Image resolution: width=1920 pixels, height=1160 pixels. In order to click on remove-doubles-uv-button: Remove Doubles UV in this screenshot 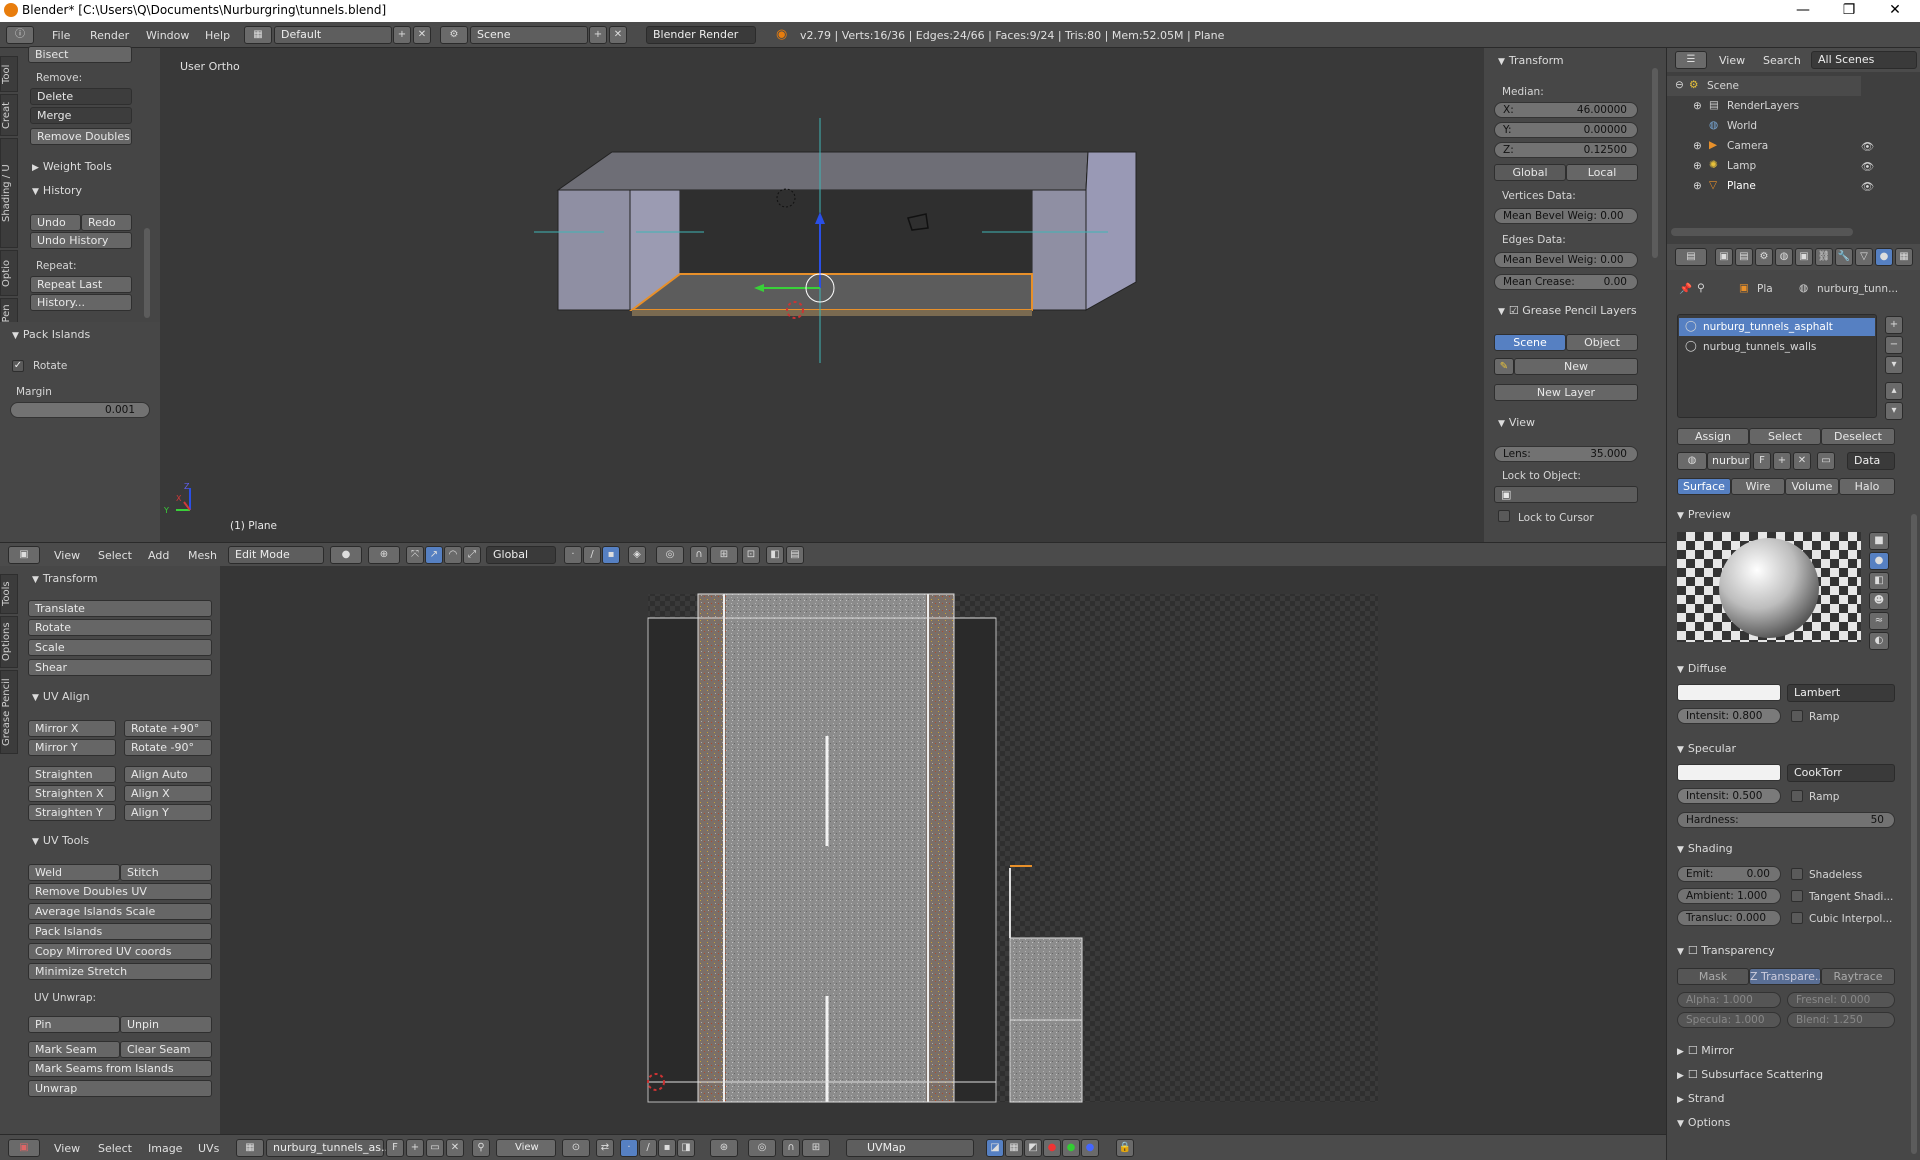, I will do `click(120, 891)`.